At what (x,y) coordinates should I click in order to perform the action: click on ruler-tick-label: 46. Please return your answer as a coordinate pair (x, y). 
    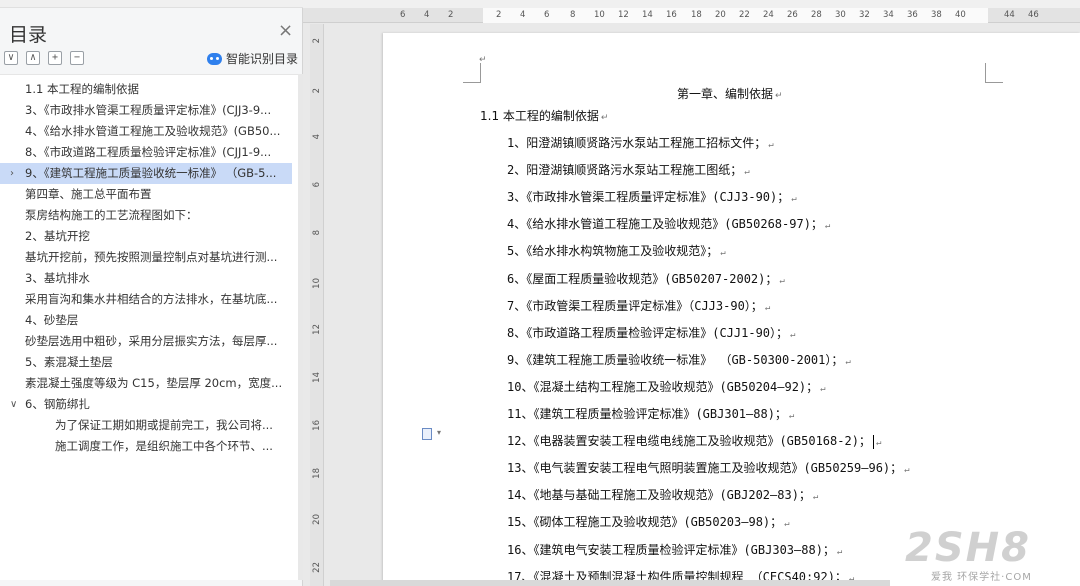
    Looking at the image, I should click on (1033, 15).